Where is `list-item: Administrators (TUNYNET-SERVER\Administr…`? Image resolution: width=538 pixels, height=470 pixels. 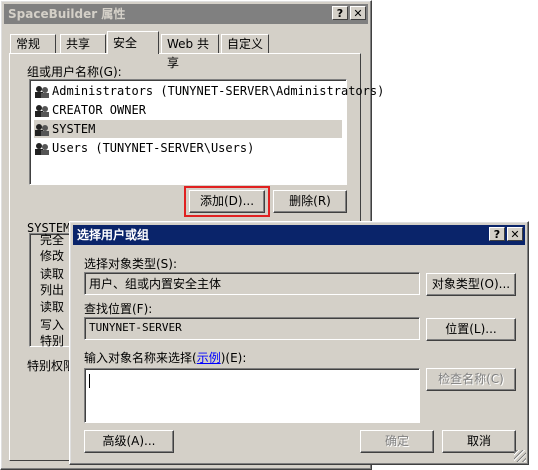
list-item: Administrators (TUNYNET-SERVER\Administr… is located at coordinates (209, 91).